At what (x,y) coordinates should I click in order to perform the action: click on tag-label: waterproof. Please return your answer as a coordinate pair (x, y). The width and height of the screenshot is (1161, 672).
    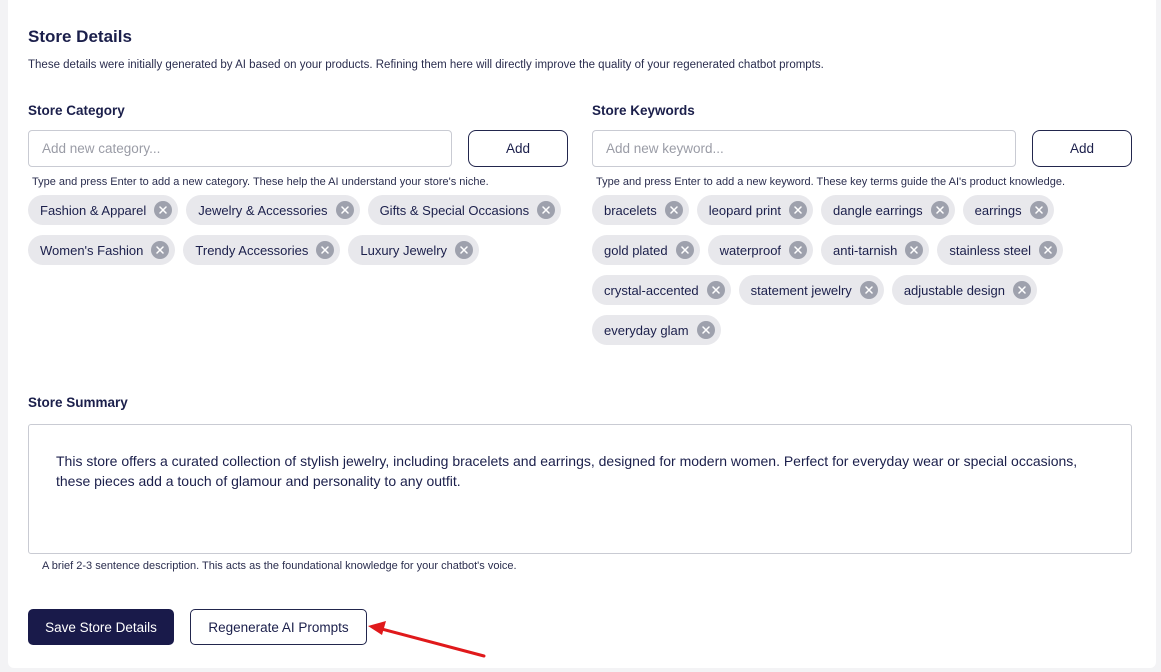
    Looking at the image, I should click on (750, 250).